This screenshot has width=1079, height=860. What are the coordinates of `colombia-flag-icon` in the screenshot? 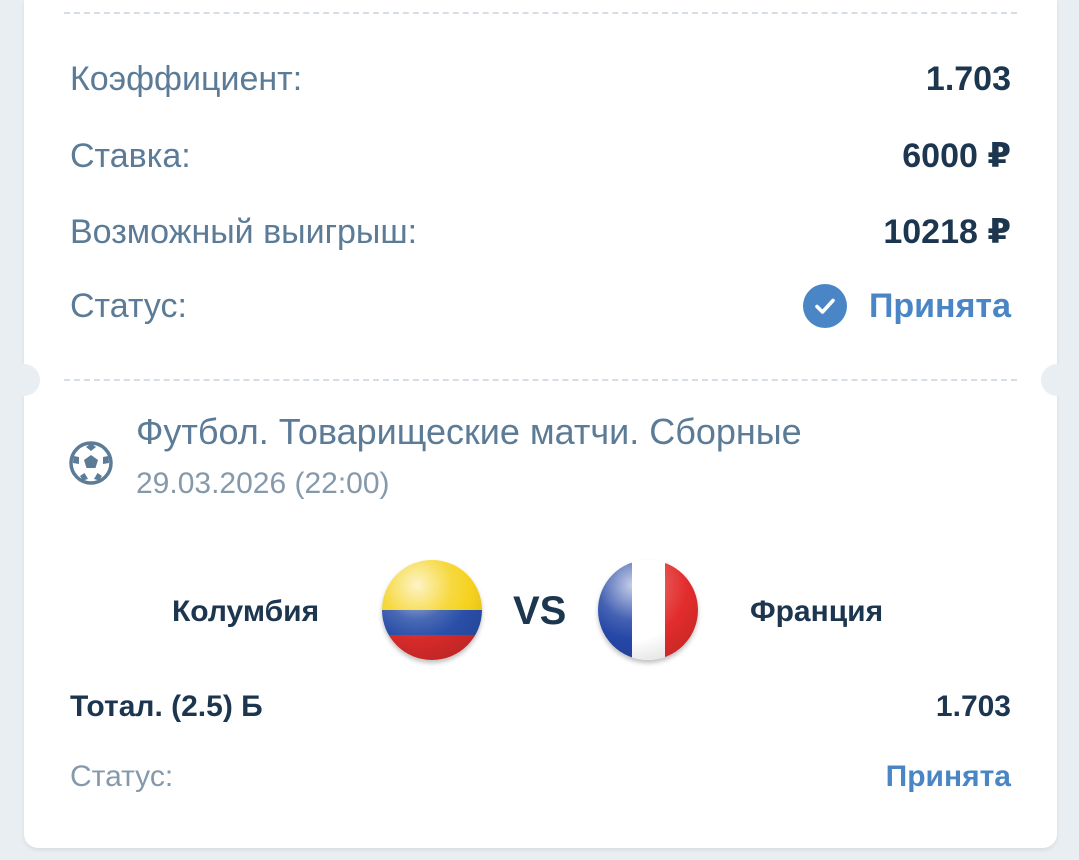 It's located at (432, 610).